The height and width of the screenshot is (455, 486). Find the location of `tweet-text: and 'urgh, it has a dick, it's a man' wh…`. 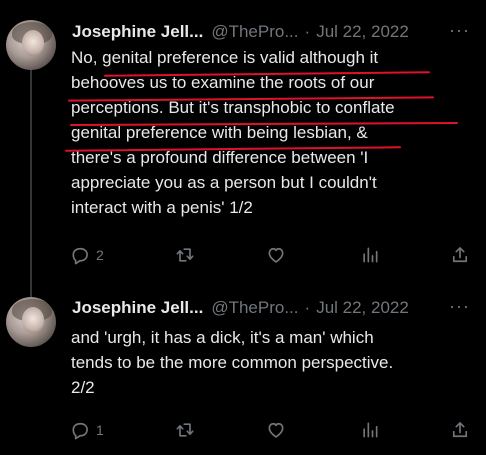

tweet-text: and 'urgh, it has a dick, it's a man' wh… is located at coordinates (271, 362).